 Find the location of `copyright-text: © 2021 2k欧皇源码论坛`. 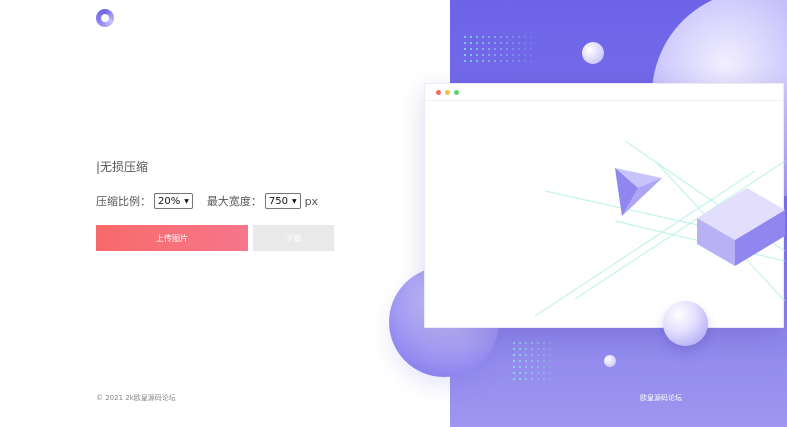

copyright-text: © 2021 2k欧皇源码论坛 is located at coordinates (136, 398).